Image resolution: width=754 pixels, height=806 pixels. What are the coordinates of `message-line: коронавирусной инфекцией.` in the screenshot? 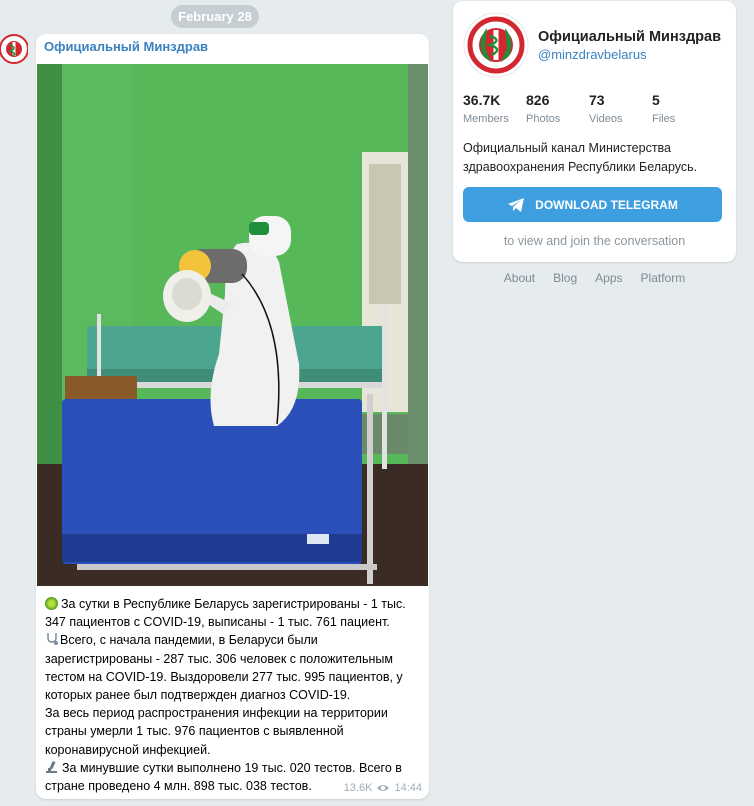 It's located at (128, 749).